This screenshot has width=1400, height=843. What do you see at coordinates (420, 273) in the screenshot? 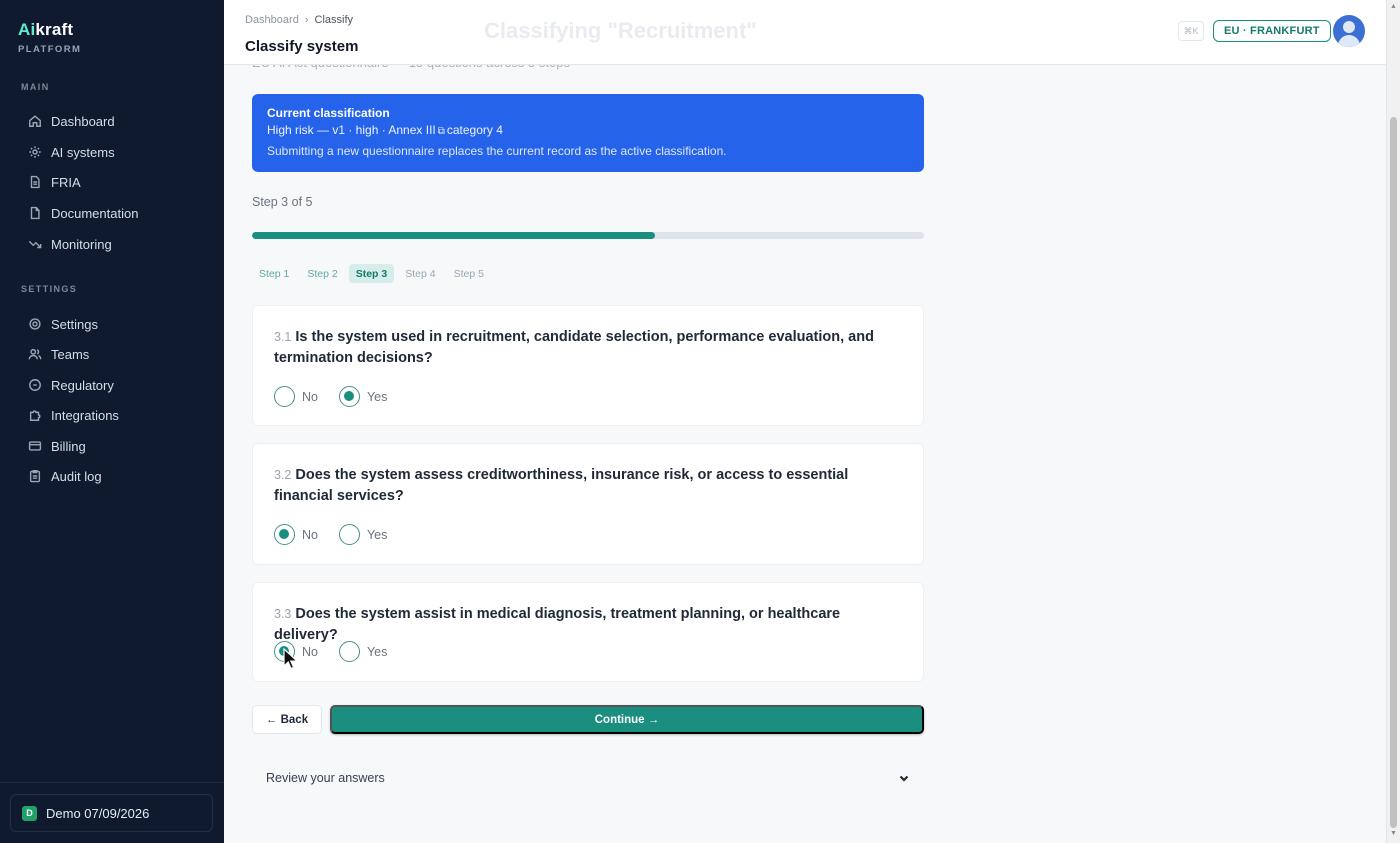
I see `tab-step-4: Step 4` at bounding box center [420, 273].